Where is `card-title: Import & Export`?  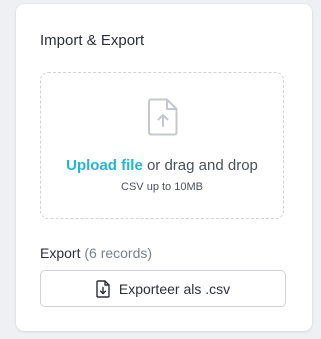
card-title: Import & Export is located at coordinates (92, 40).